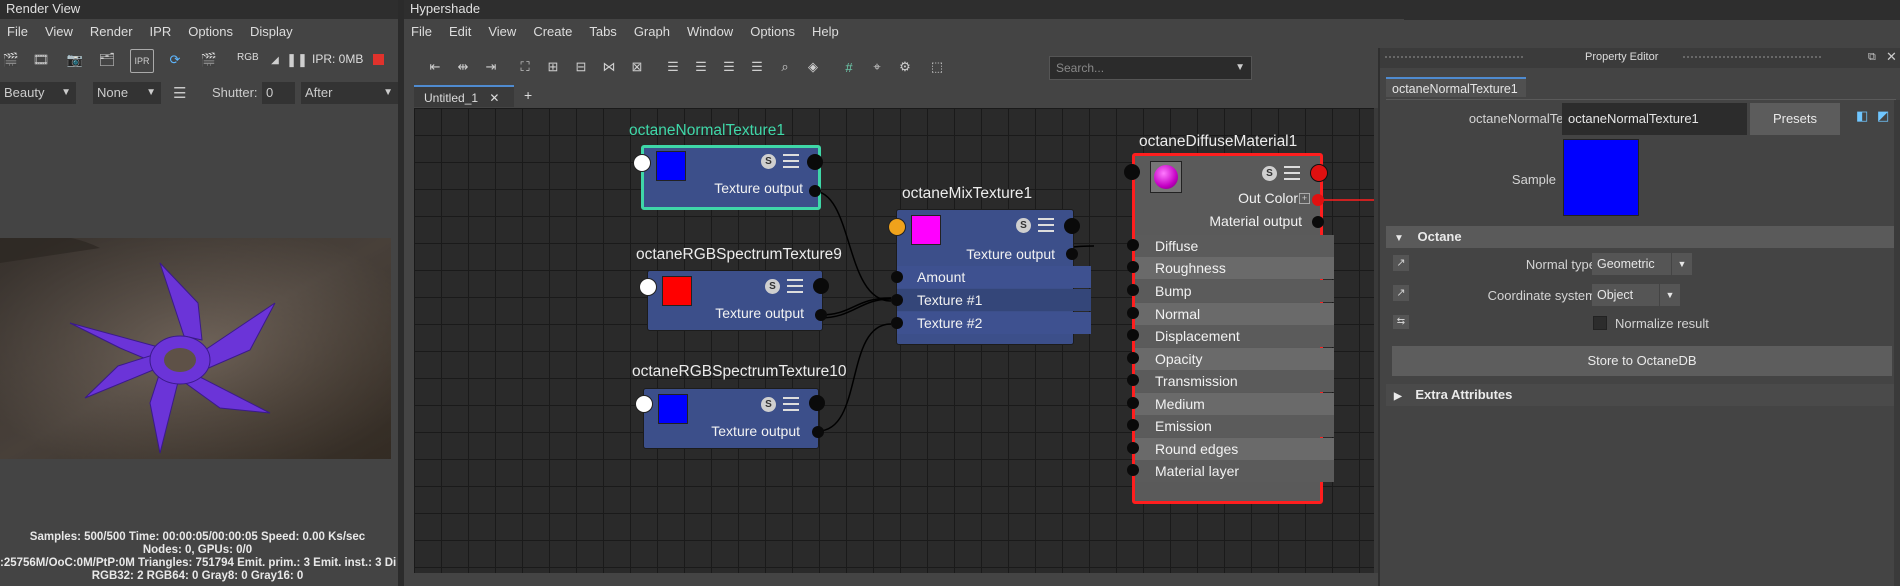  What do you see at coordinates (897, 277) in the screenshot?
I see `mix-amount-port` at bounding box center [897, 277].